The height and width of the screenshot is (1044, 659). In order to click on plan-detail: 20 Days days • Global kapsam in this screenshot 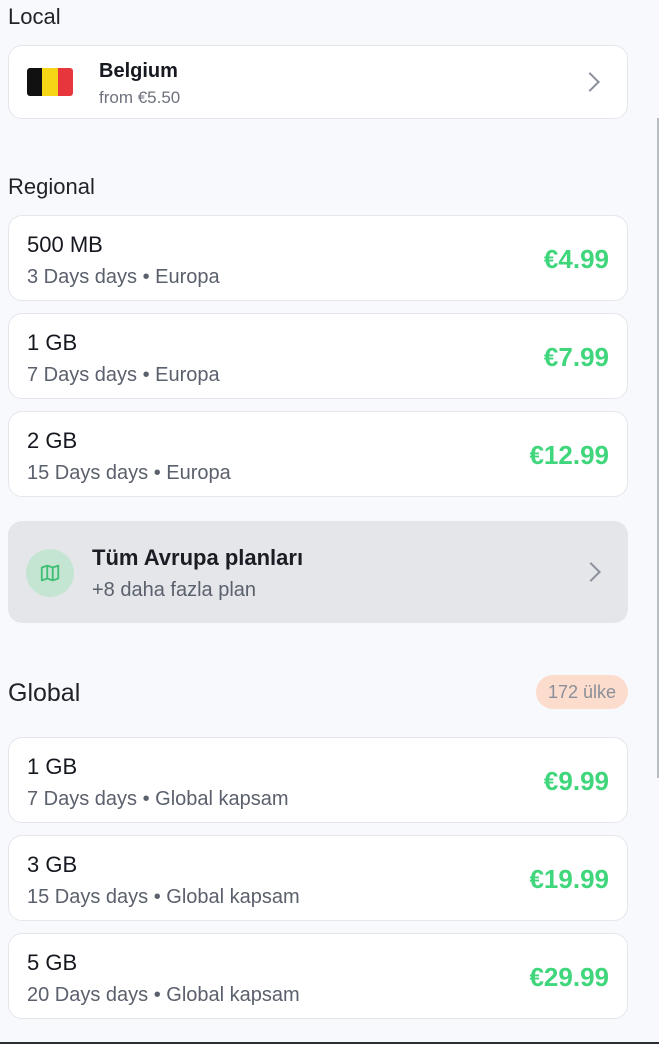, I will do `click(163, 995)`.